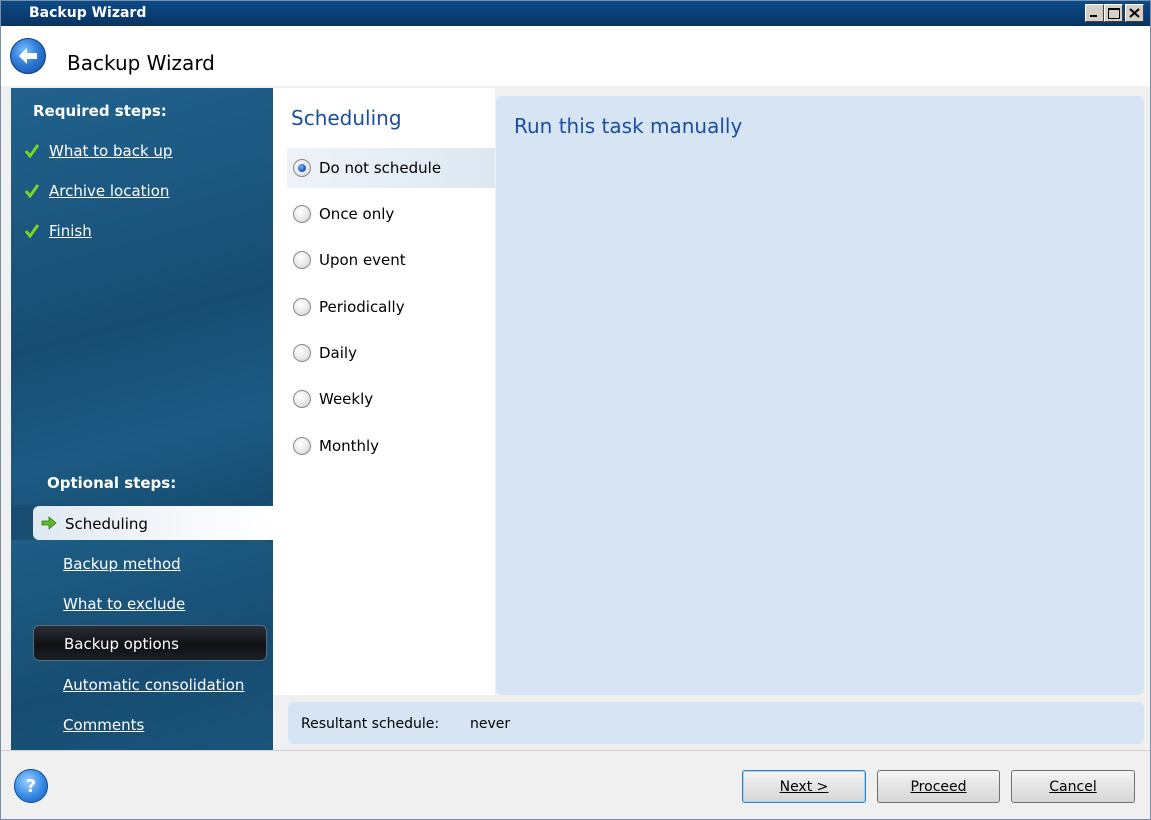  Describe the element at coordinates (1094, 13) in the screenshot. I see `minimize-button` at that location.